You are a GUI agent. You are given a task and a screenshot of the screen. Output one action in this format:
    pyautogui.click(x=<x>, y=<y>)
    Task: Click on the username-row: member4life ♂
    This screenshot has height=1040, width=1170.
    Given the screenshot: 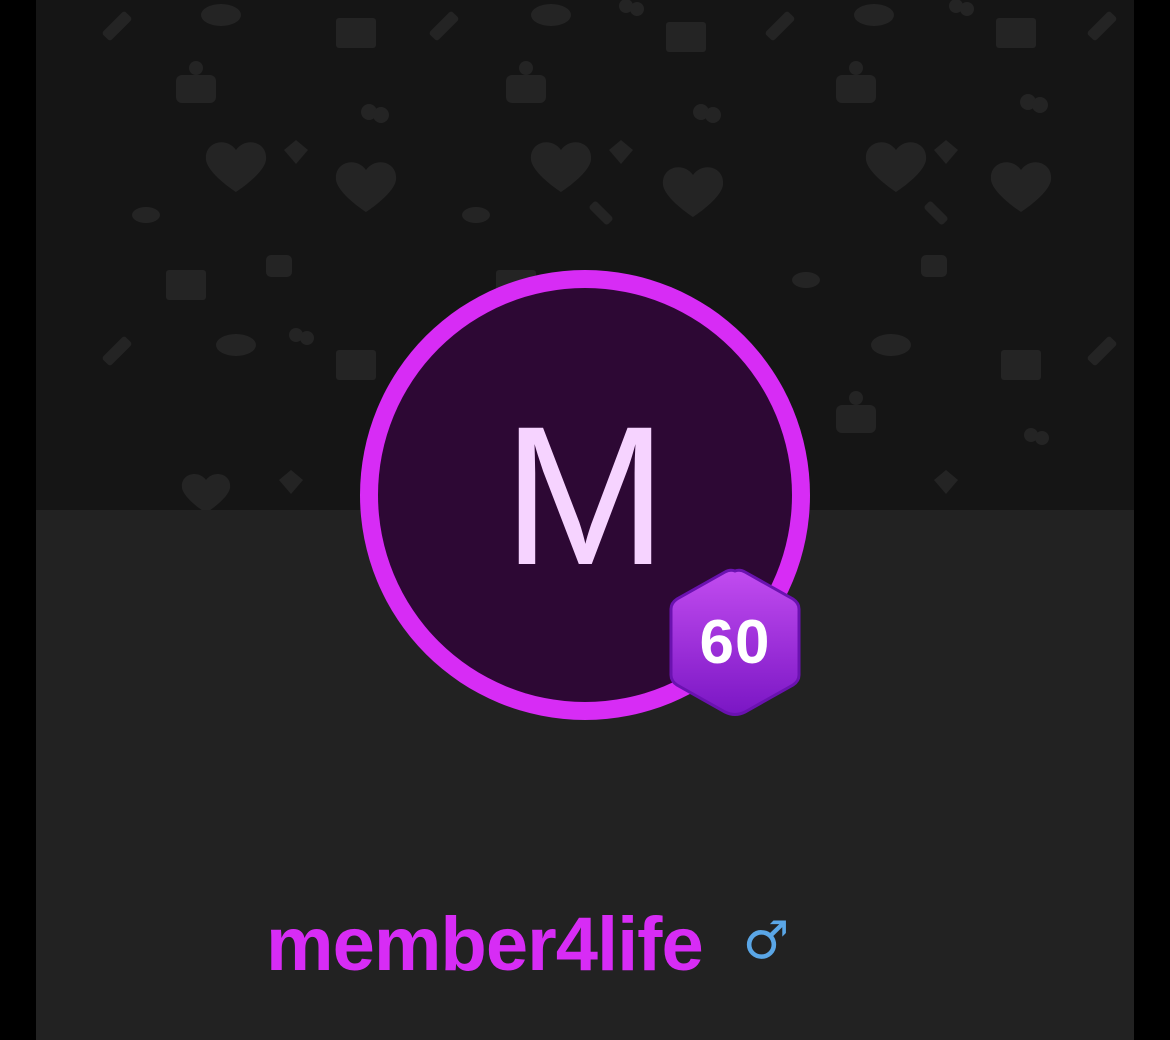 What is the action you would take?
    pyautogui.click(x=527, y=945)
    